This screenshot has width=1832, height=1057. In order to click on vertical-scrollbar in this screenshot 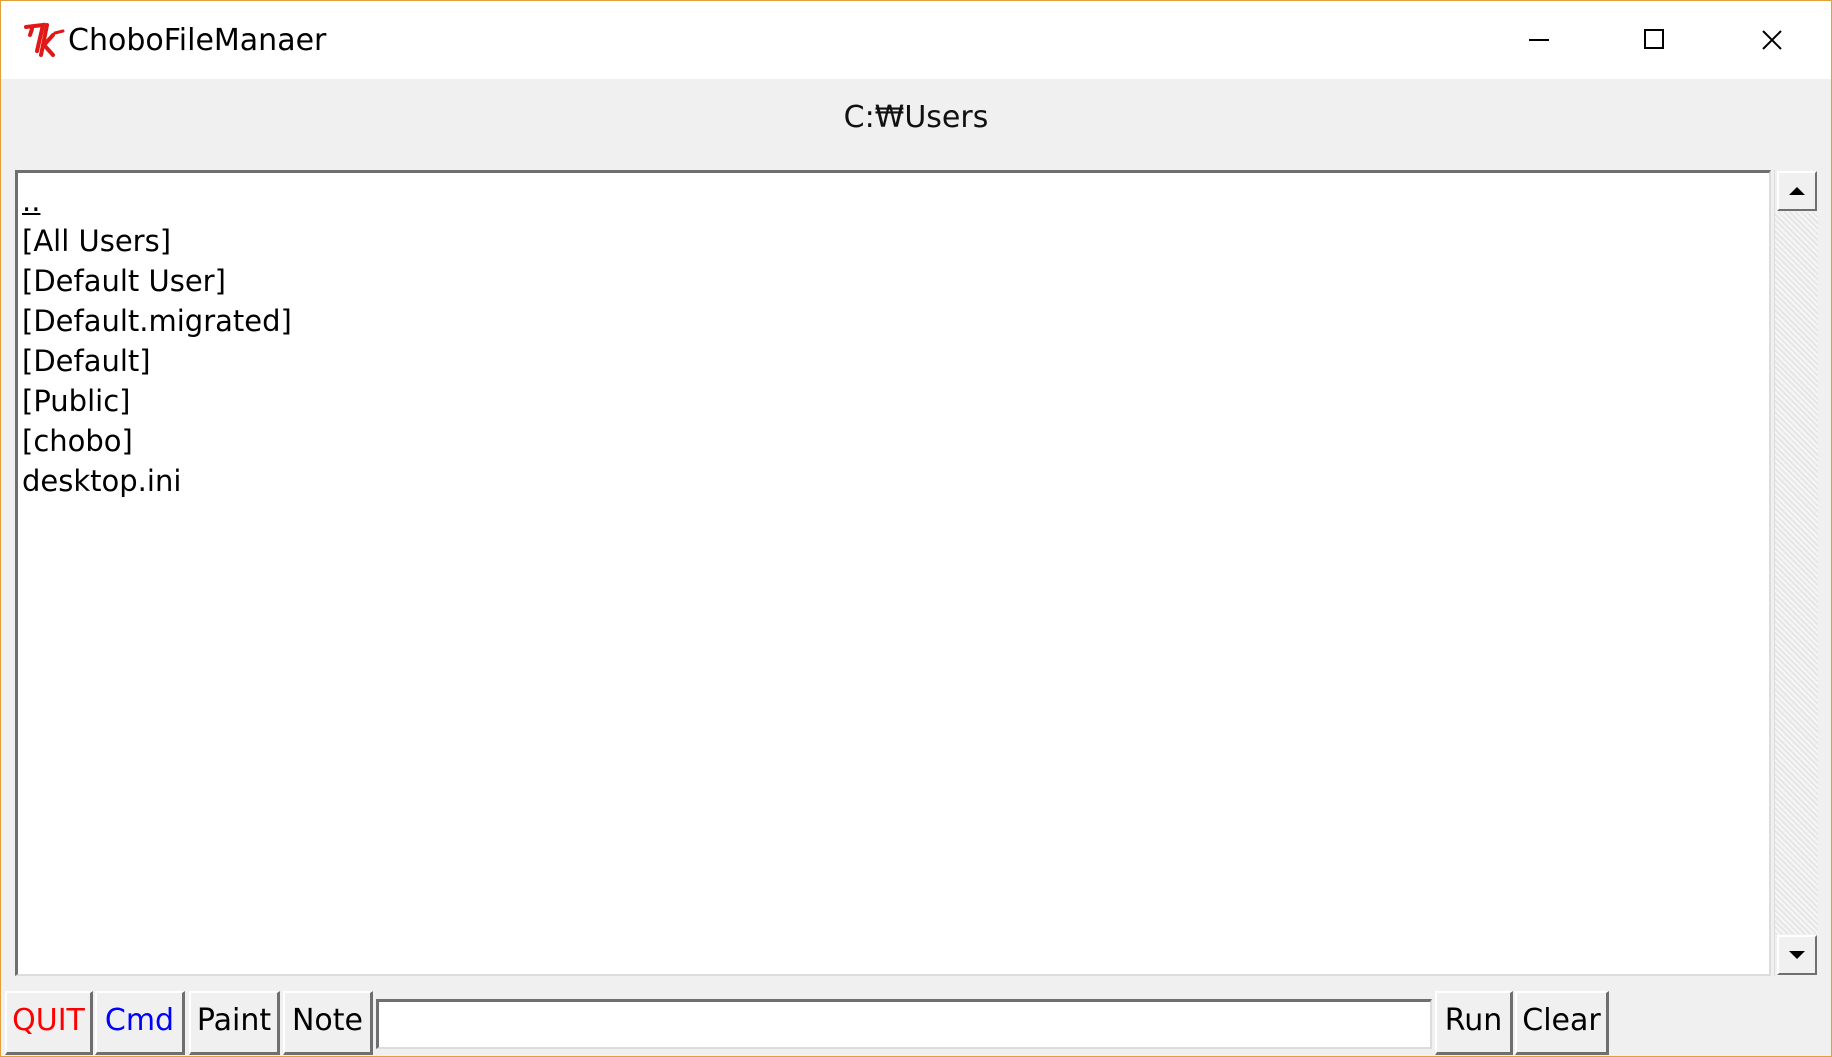, I will do `click(1796, 573)`.